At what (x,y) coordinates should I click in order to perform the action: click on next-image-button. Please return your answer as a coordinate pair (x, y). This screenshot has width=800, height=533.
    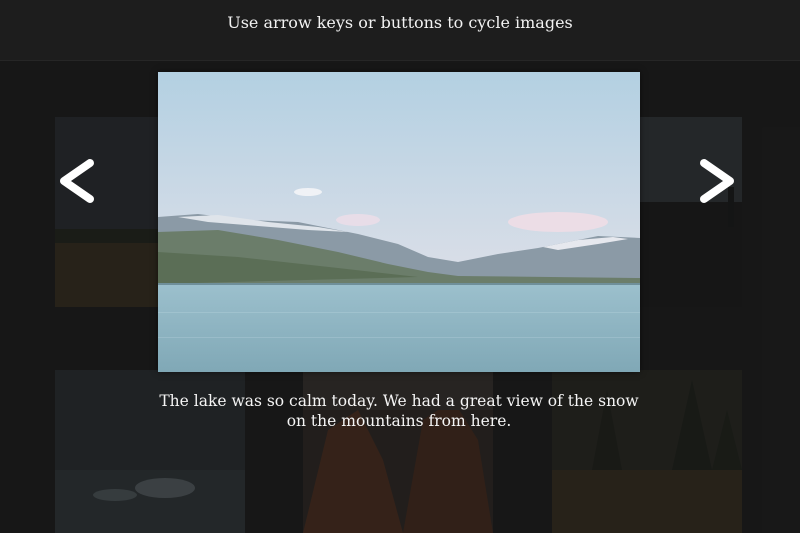
    Looking at the image, I should click on (717, 181).